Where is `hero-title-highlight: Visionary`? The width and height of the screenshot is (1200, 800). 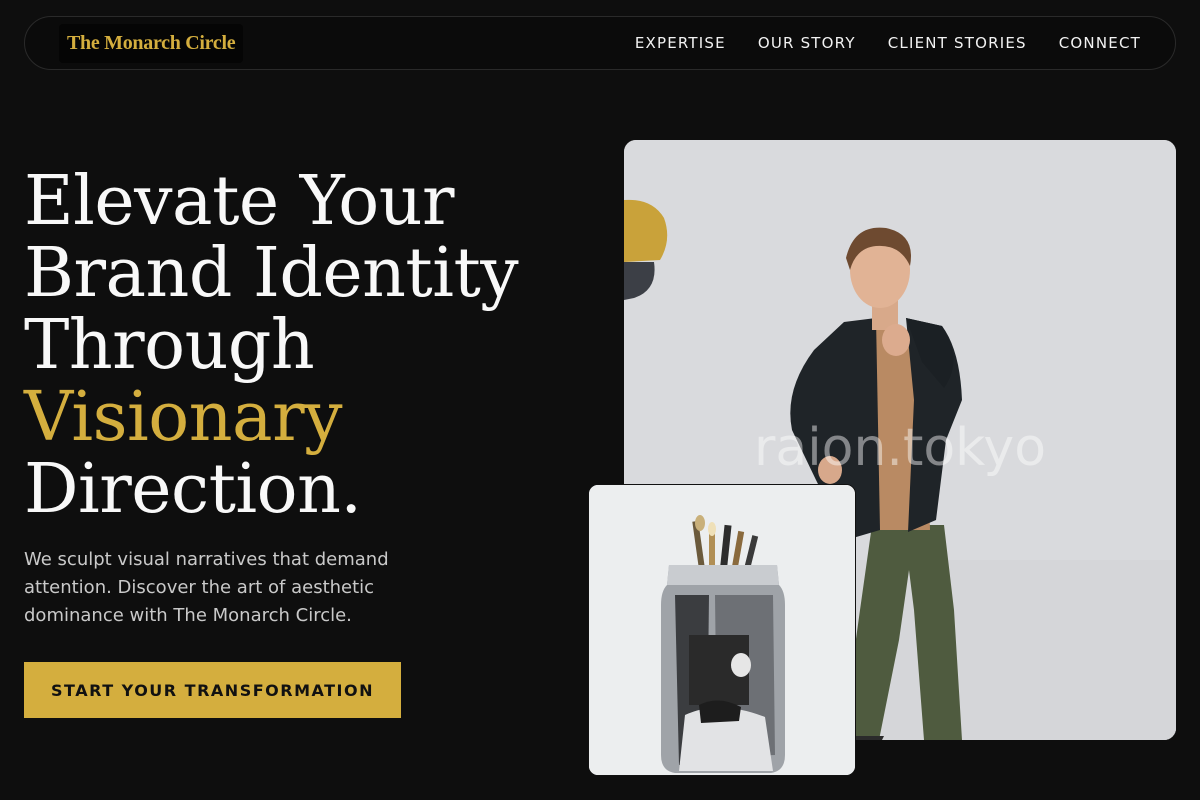 hero-title-highlight: Visionary is located at coordinates (183, 417).